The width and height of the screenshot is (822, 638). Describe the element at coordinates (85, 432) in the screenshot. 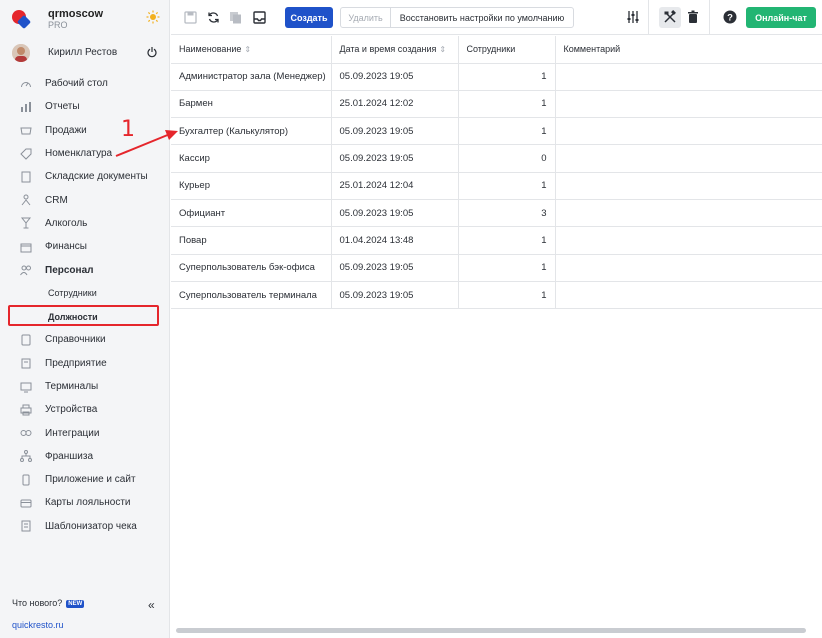

I see `sidebar-item-integrations: Интеграции` at that location.